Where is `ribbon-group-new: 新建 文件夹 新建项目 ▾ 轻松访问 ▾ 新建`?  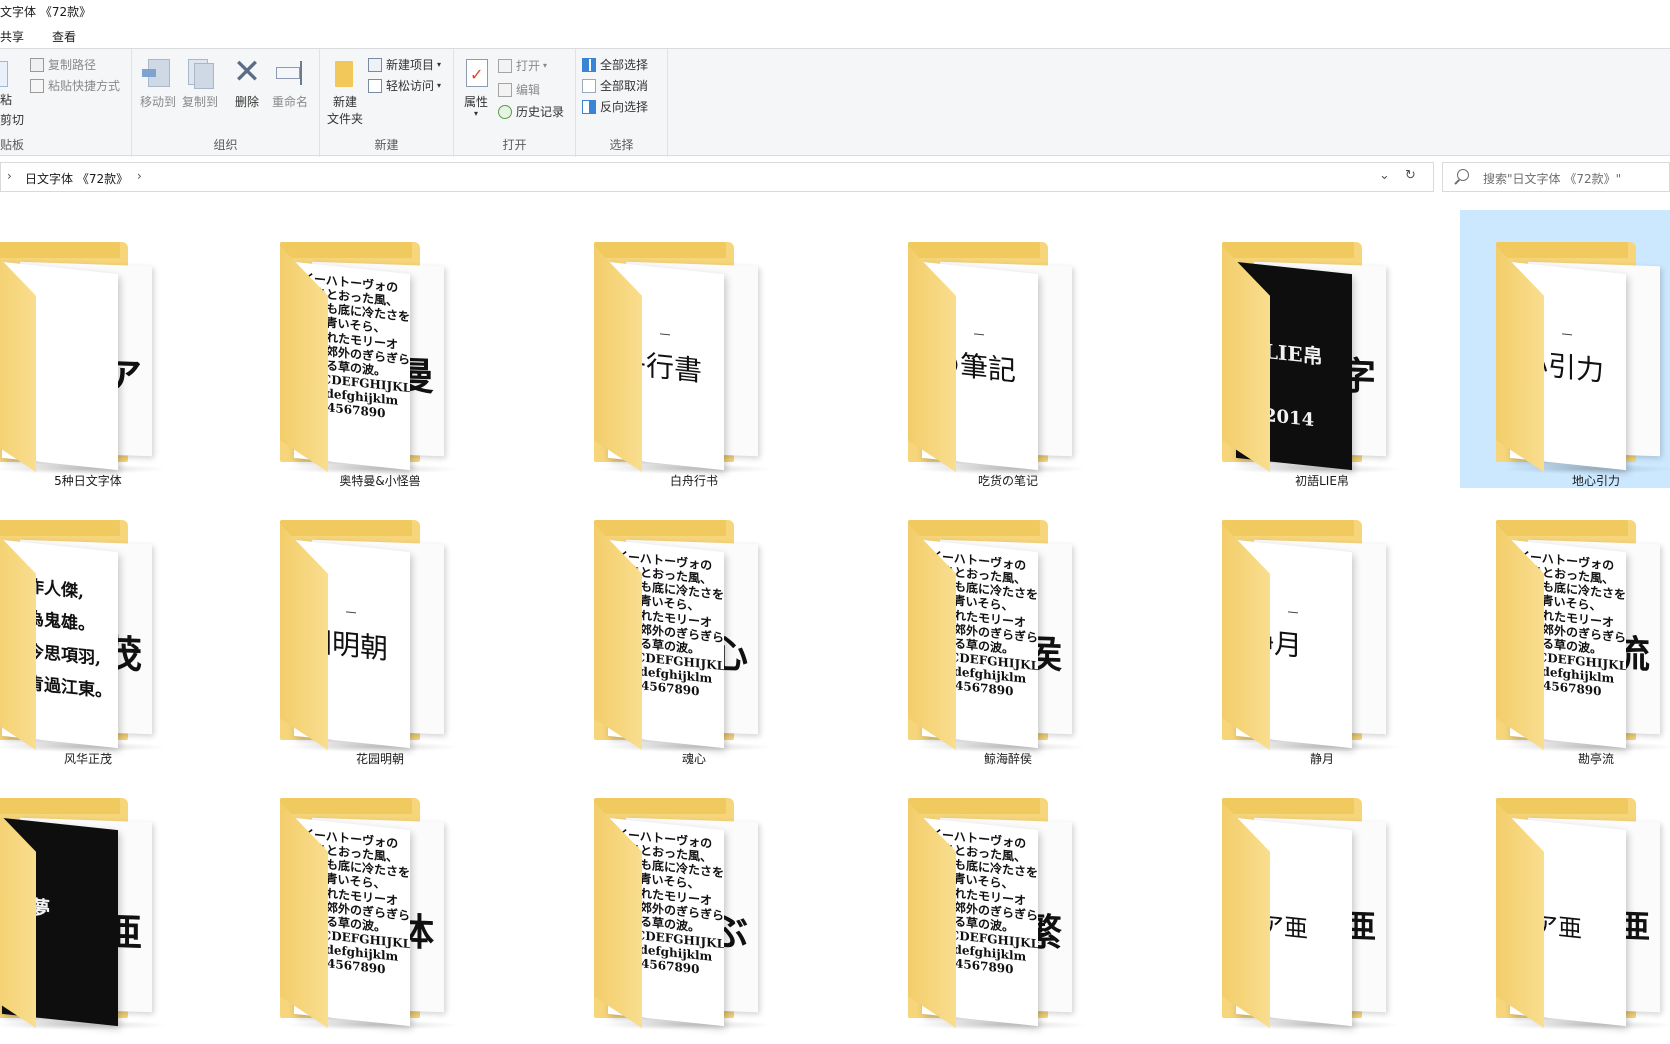
ribbon-group-new: 新建 文件夹 新建项目 ▾ 轻松访问 ▾ 新建 is located at coordinates (387, 103).